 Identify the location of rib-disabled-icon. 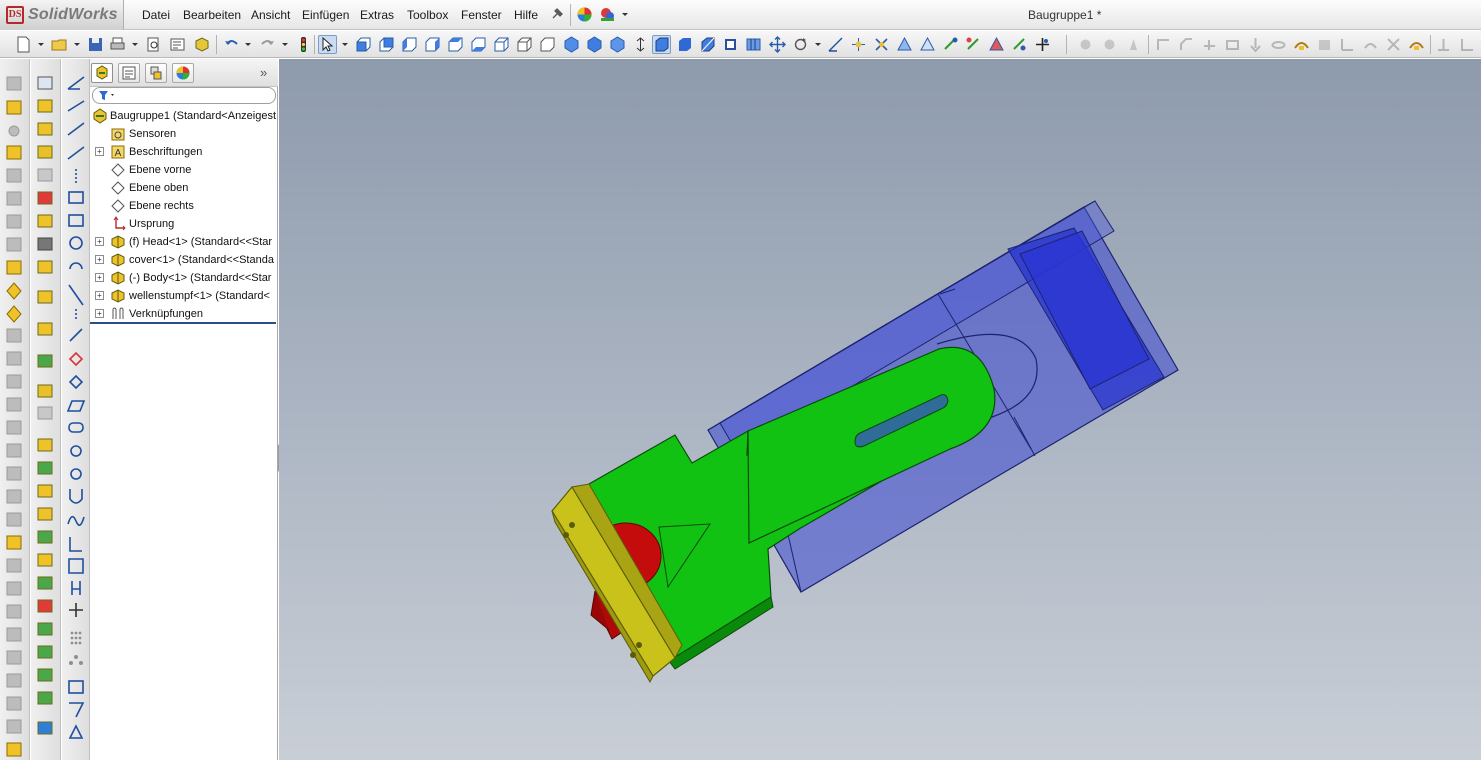
(1209, 44).